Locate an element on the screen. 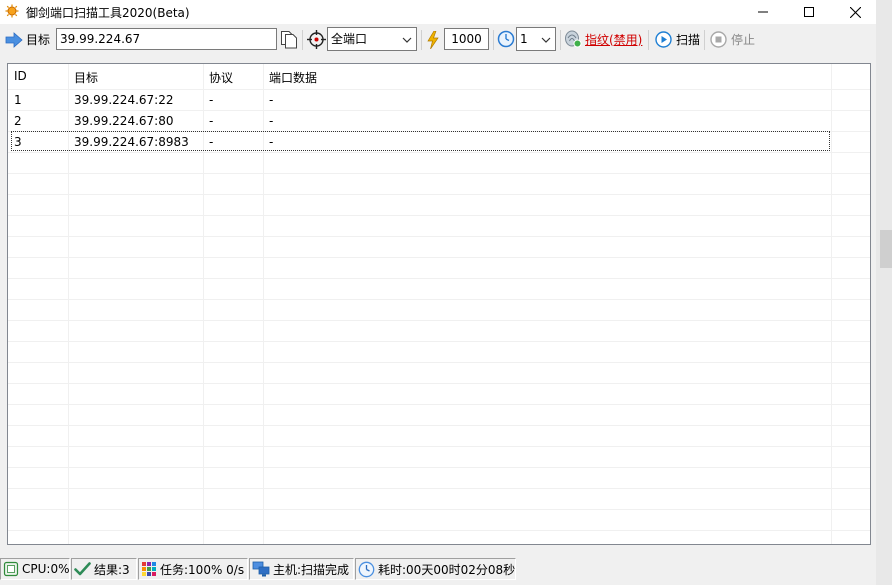 Image resolution: width=892 pixels, height=585 pixels. status-cpu: CPU:0% is located at coordinates (35, 569).